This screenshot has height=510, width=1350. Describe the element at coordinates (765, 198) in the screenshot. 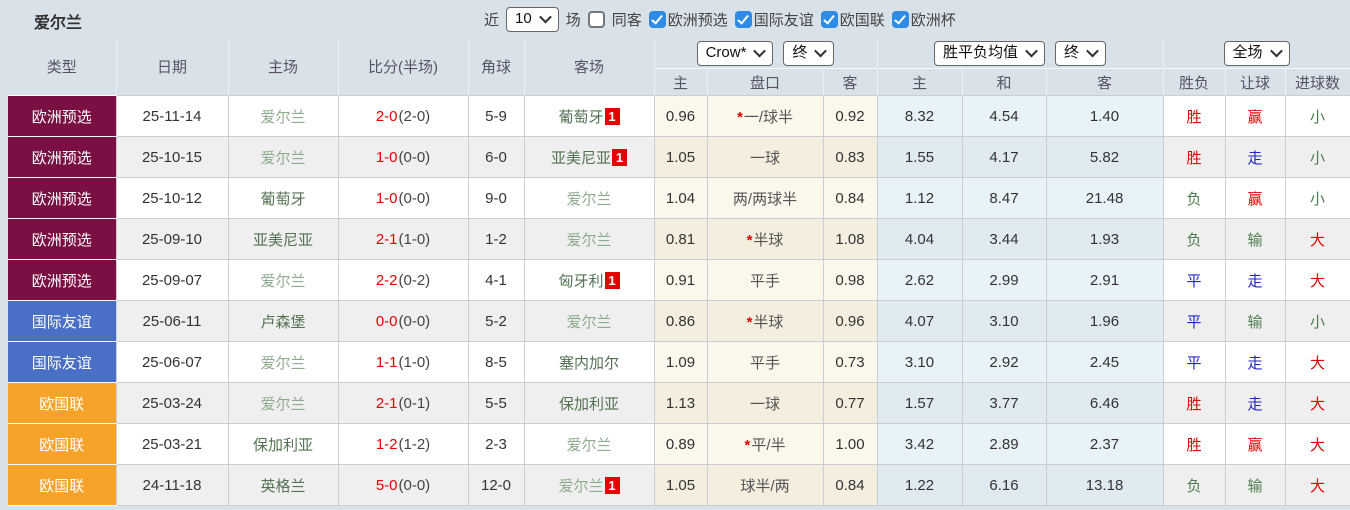

I see `crown-handicap-cell: 两/两球半` at that location.